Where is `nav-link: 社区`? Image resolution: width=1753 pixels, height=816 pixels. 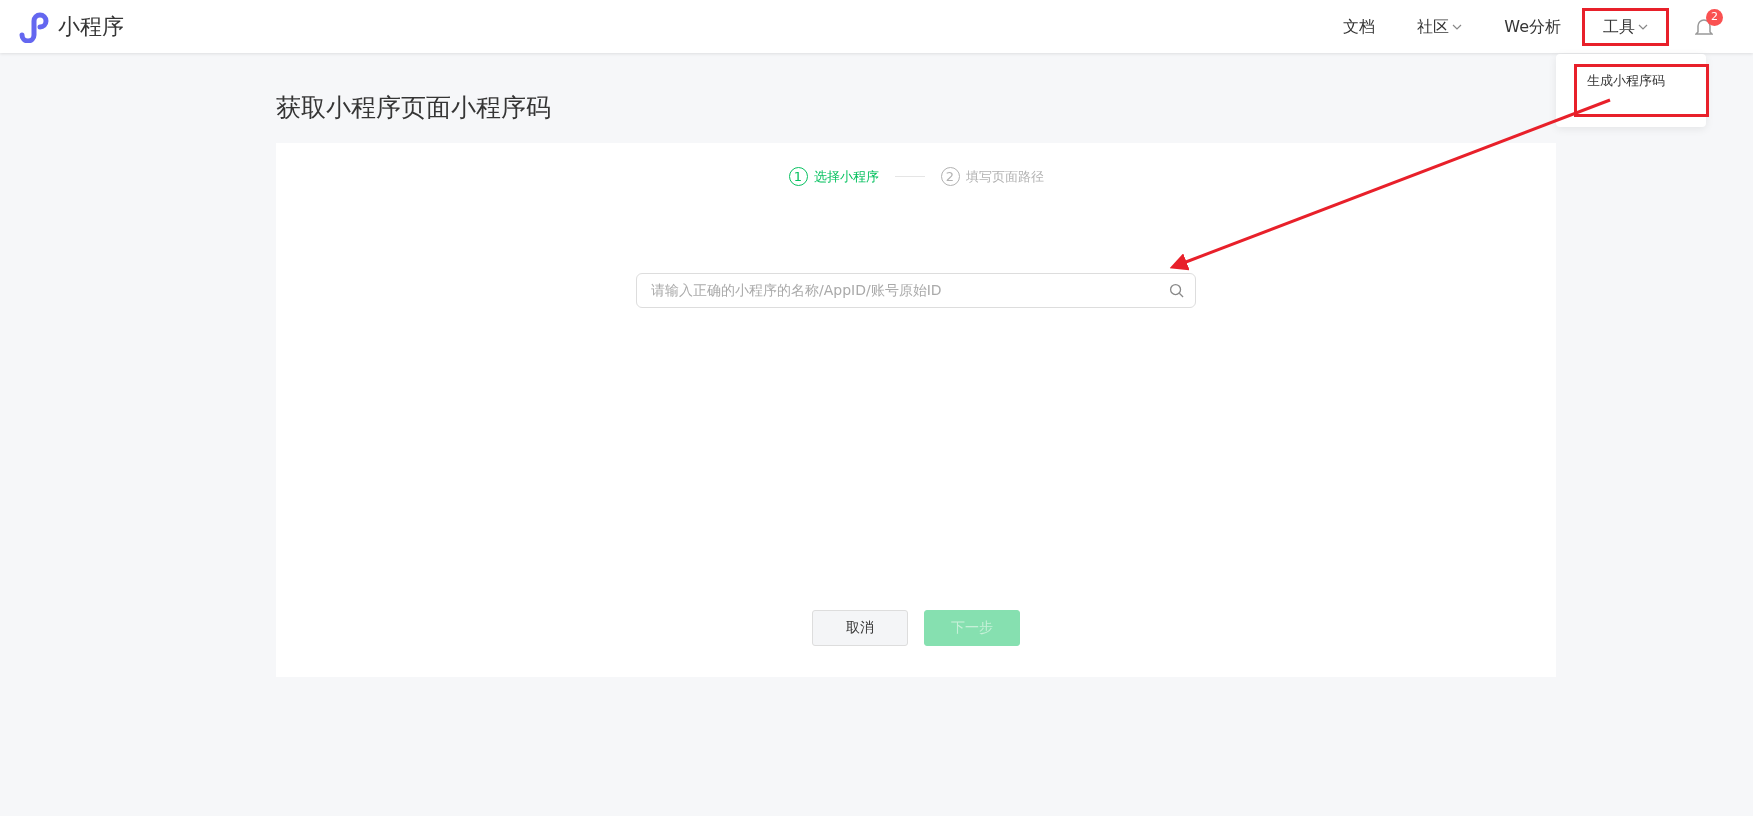 nav-link: 社区 is located at coordinates (1440, 26).